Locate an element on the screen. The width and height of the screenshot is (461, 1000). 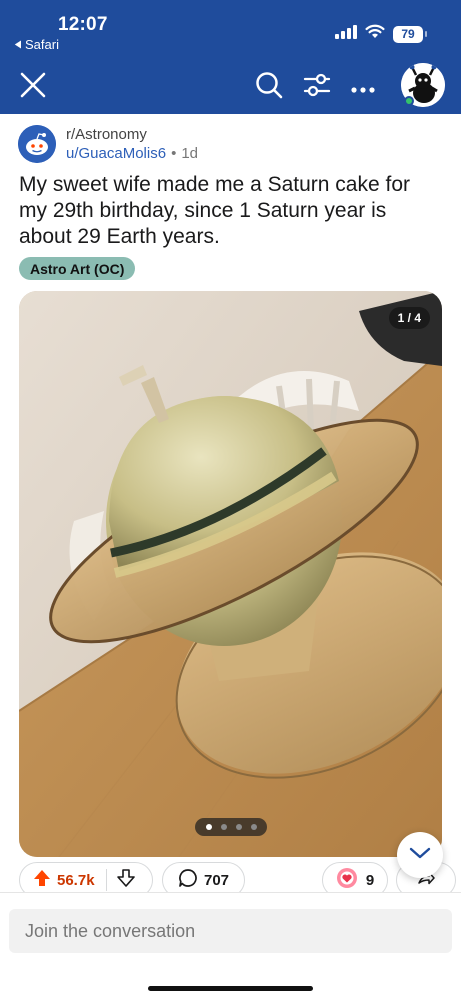
comment-composer-bar: Join the conversation is located at coordinates (230, 946).